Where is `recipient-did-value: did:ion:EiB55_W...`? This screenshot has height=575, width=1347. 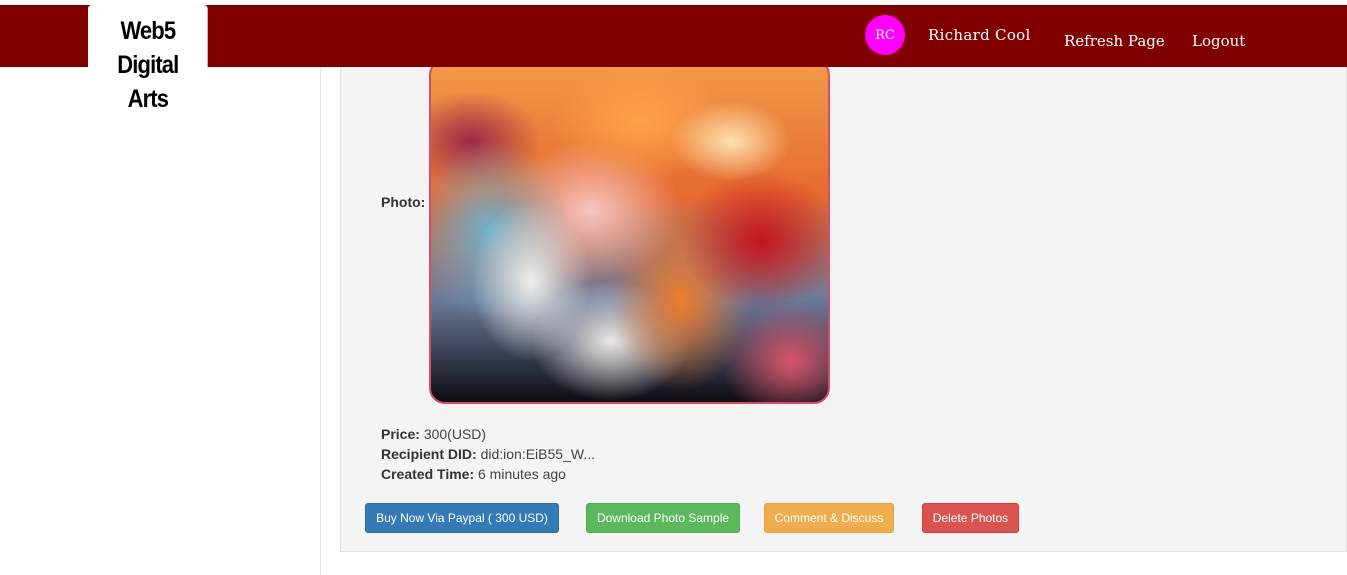
recipient-did-value: did:ion:EiB55_W... is located at coordinates (537, 454).